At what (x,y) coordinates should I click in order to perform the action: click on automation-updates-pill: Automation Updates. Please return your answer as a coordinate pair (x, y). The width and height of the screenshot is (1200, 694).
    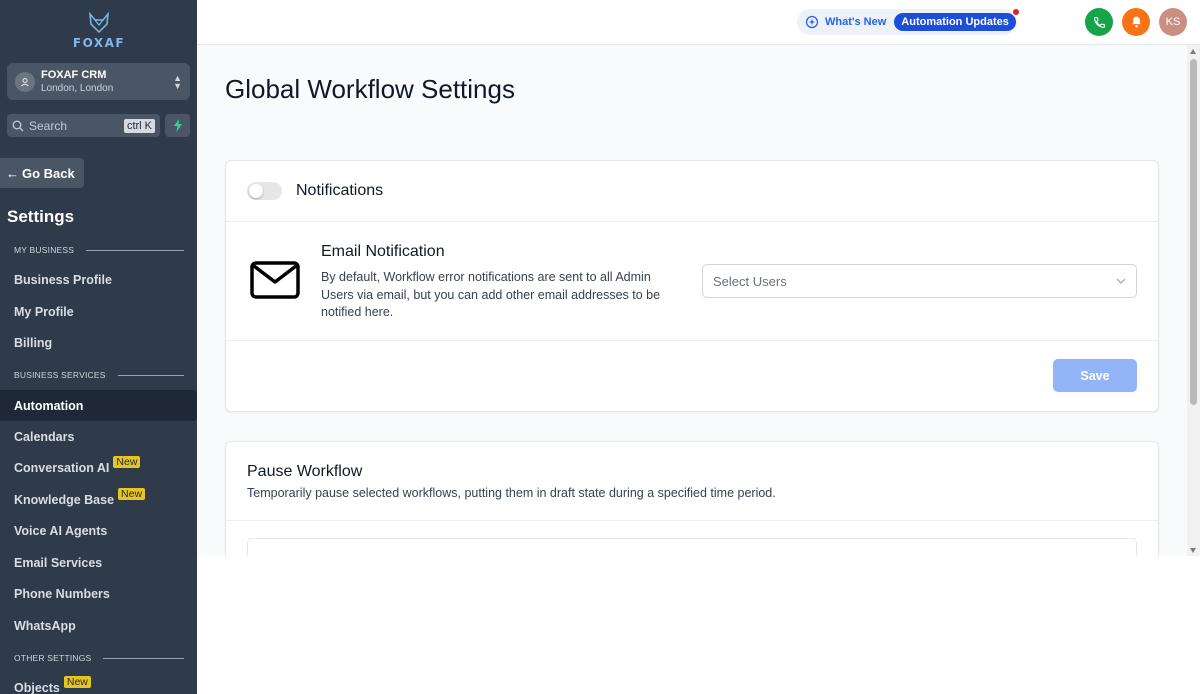
    Looking at the image, I should click on (956, 20).